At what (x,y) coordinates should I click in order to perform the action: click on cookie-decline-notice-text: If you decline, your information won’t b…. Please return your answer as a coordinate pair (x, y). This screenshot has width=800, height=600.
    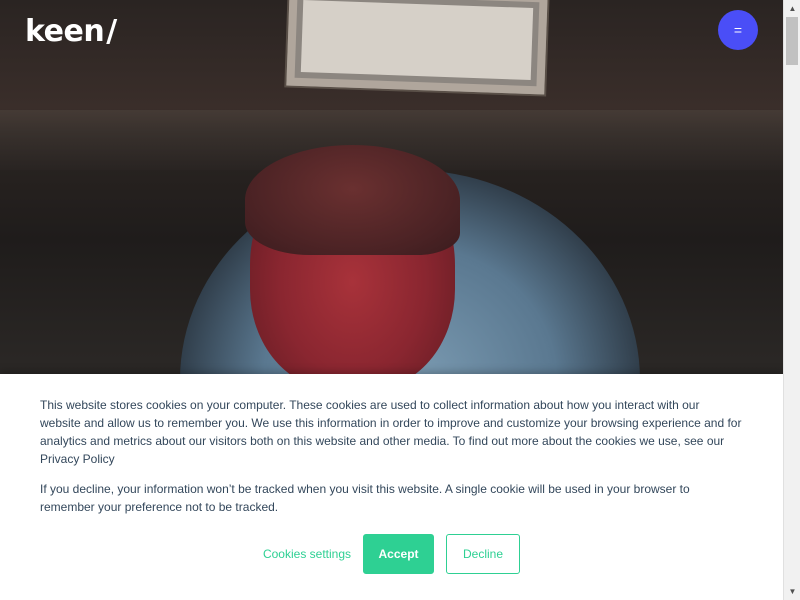
    Looking at the image, I should click on (365, 498).